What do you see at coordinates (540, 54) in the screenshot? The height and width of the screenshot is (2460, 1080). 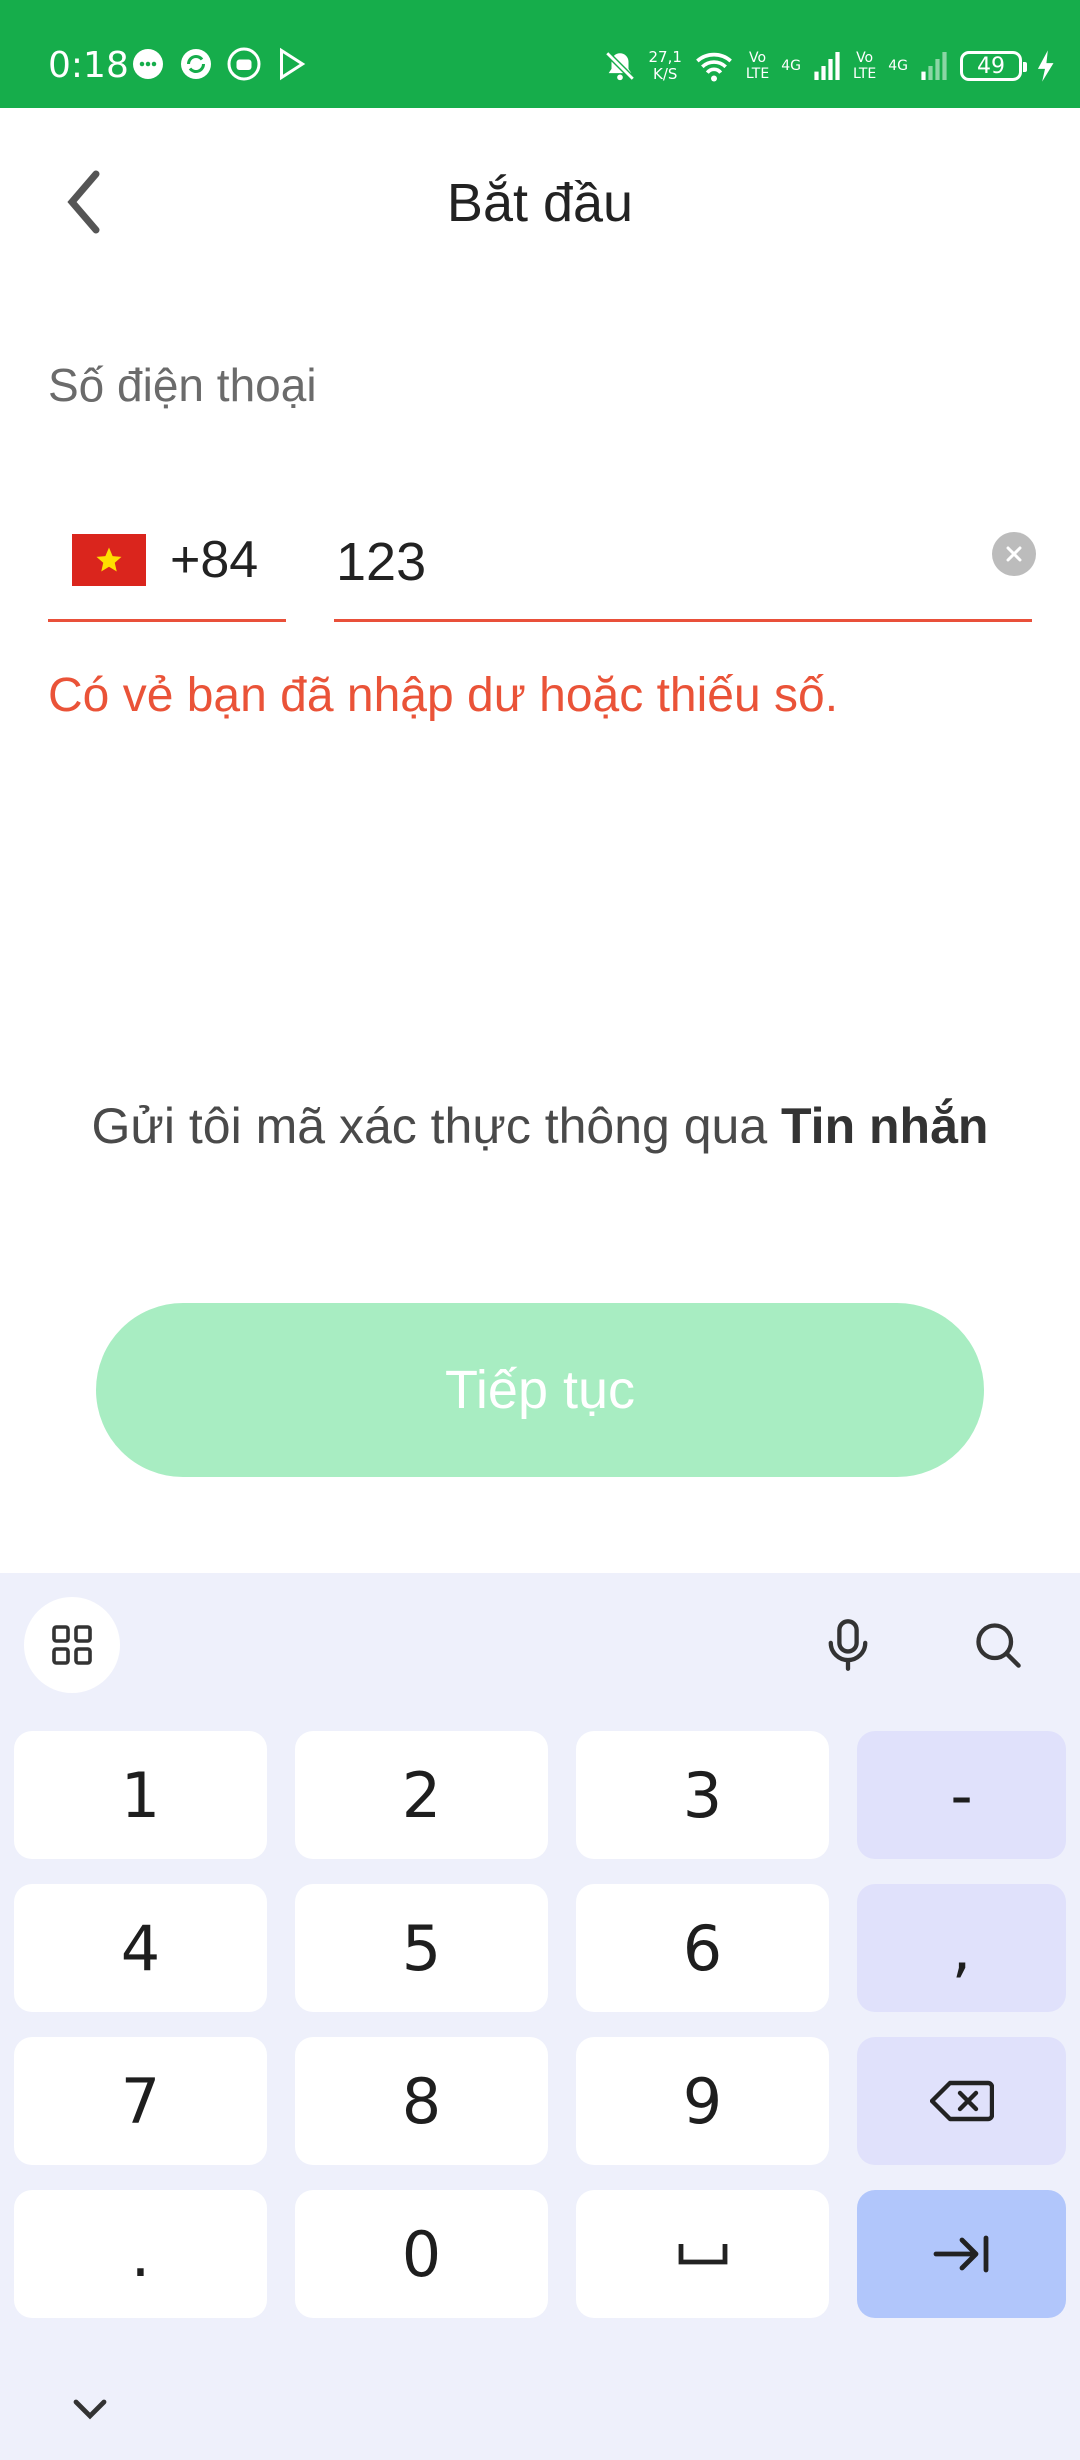 I see `status-bar: 0:18 27,1 K/S Vo LTE 4G Vo LTE 4G 49` at bounding box center [540, 54].